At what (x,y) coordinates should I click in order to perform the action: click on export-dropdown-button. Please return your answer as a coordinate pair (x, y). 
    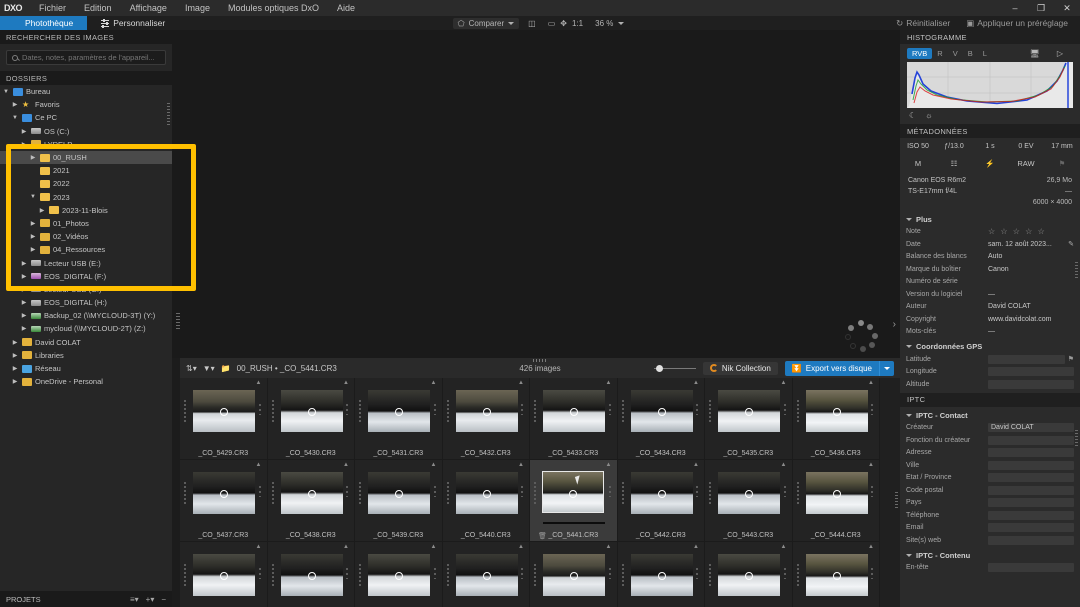
    Looking at the image, I should click on (886, 368).